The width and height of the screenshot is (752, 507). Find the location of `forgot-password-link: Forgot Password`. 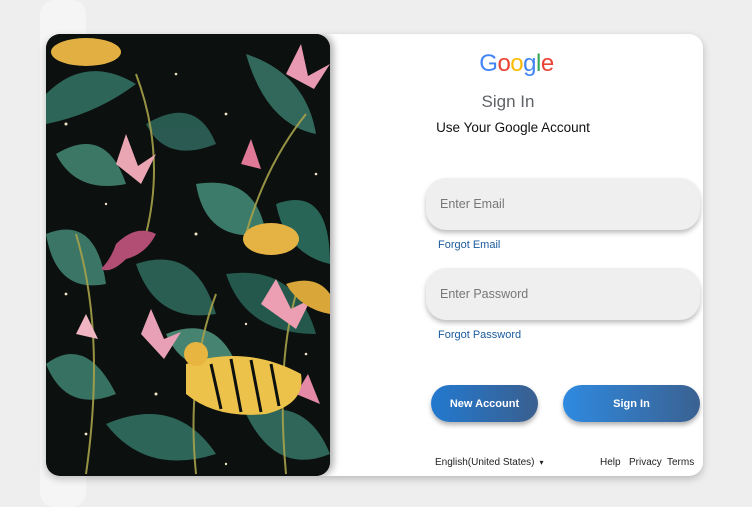

forgot-password-link: Forgot Password is located at coordinates (479, 335).